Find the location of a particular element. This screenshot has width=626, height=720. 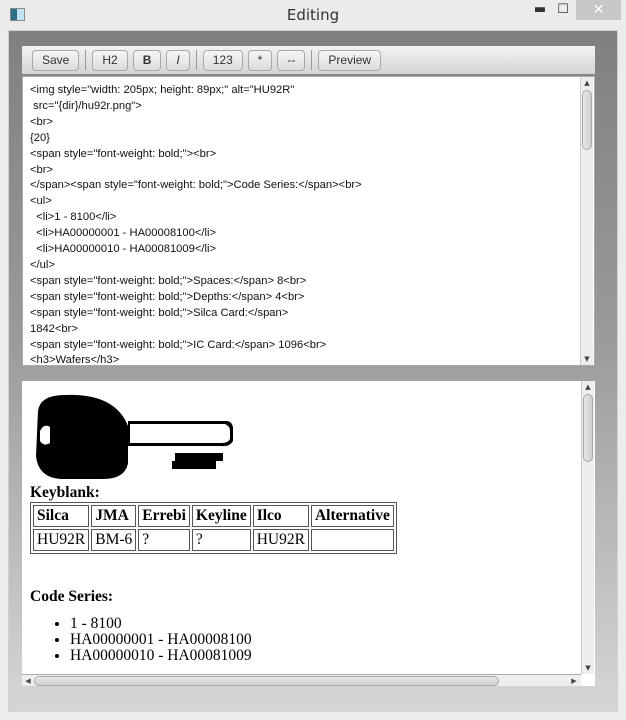

title-bar: Editing ▬ ☐ ✕ is located at coordinates (313, 15).